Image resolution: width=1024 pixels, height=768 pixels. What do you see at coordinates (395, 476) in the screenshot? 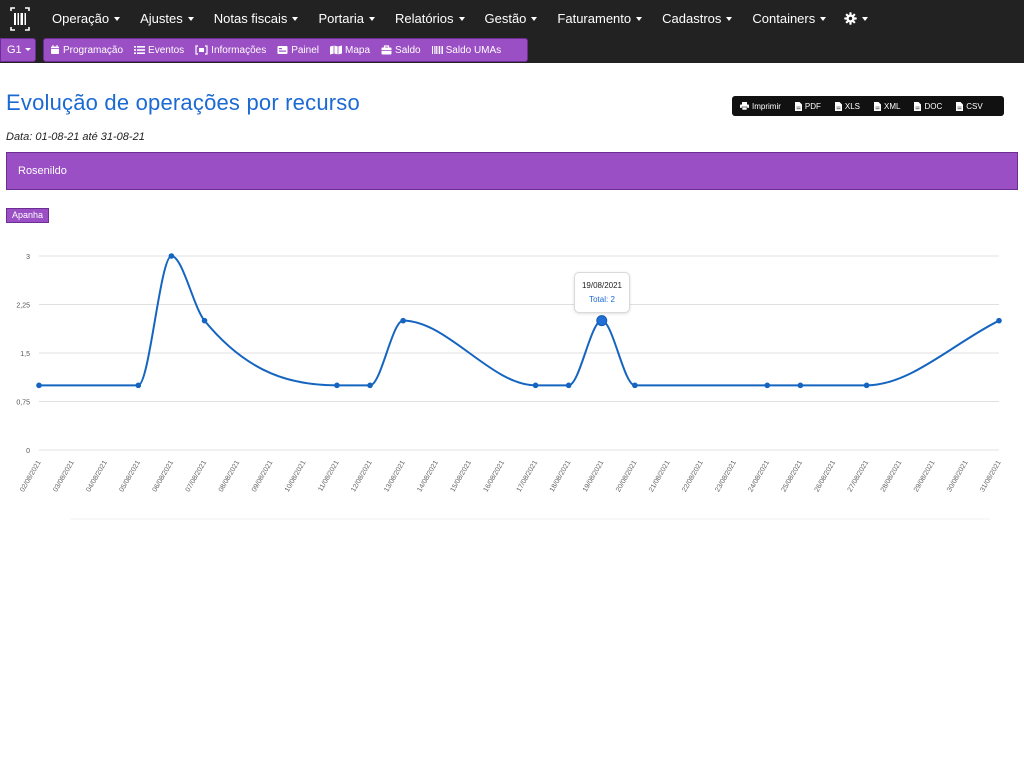
I see `x-tick-label: 13/08/2021` at bounding box center [395, 476].